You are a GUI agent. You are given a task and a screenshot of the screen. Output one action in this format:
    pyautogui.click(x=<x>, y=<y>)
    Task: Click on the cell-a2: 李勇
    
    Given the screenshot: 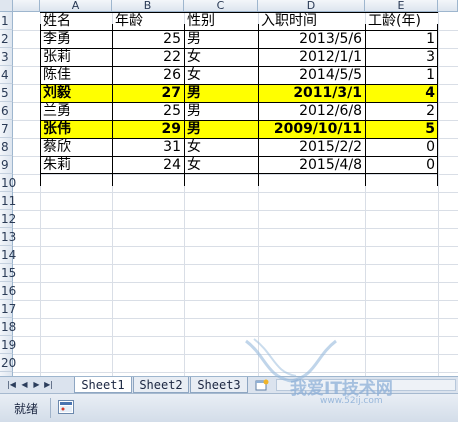 What is the action you would take?
    pyautogui.click(x=76, y=39)
    